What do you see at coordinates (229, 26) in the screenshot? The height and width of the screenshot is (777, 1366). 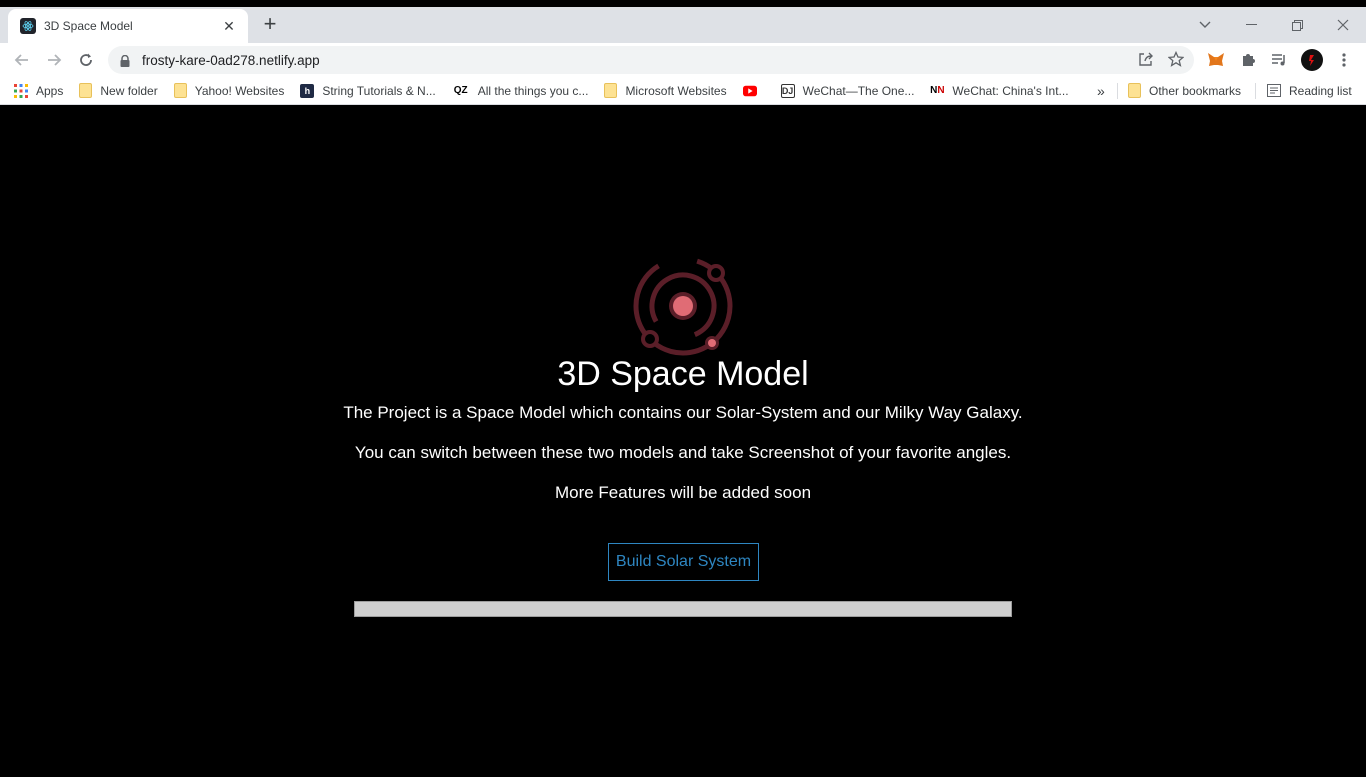 I see `close-tab-icon: ✕` at bounding box center [229, 26].